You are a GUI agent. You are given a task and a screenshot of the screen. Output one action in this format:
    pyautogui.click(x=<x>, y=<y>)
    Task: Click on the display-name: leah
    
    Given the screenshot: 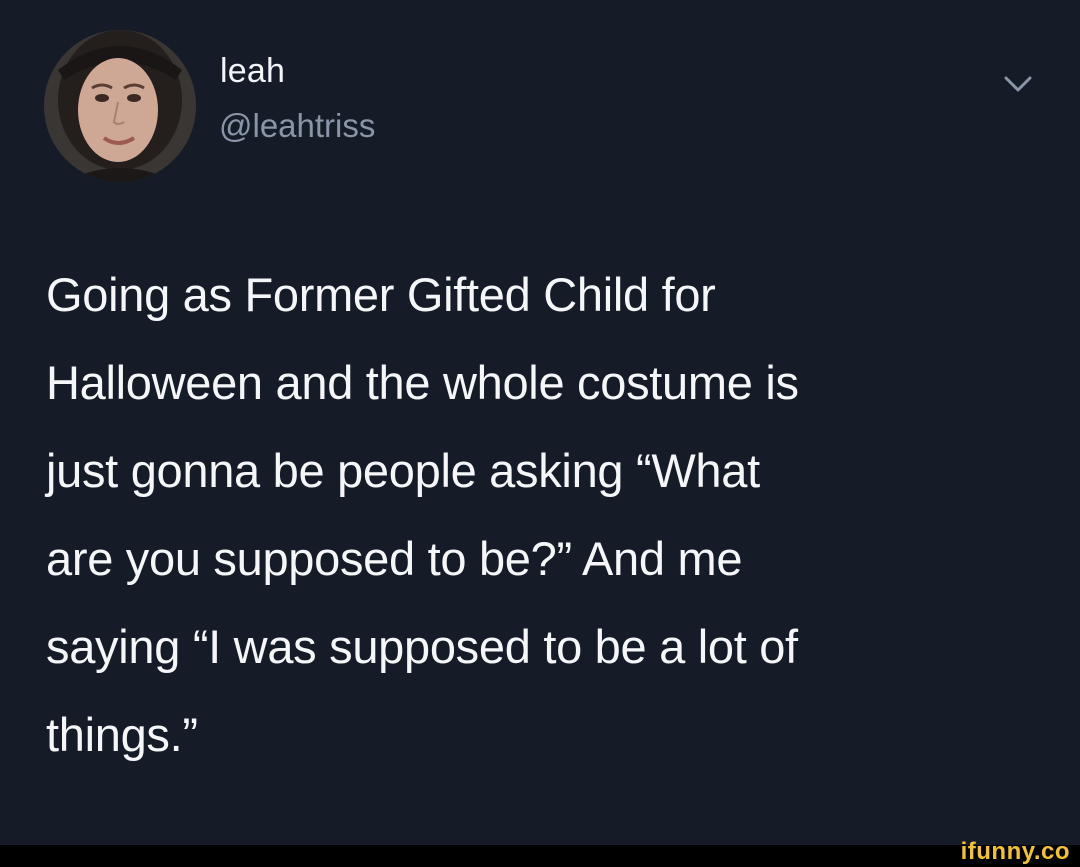 What is the action you would take?
    pyautogui.click(x=252, y=71)
    